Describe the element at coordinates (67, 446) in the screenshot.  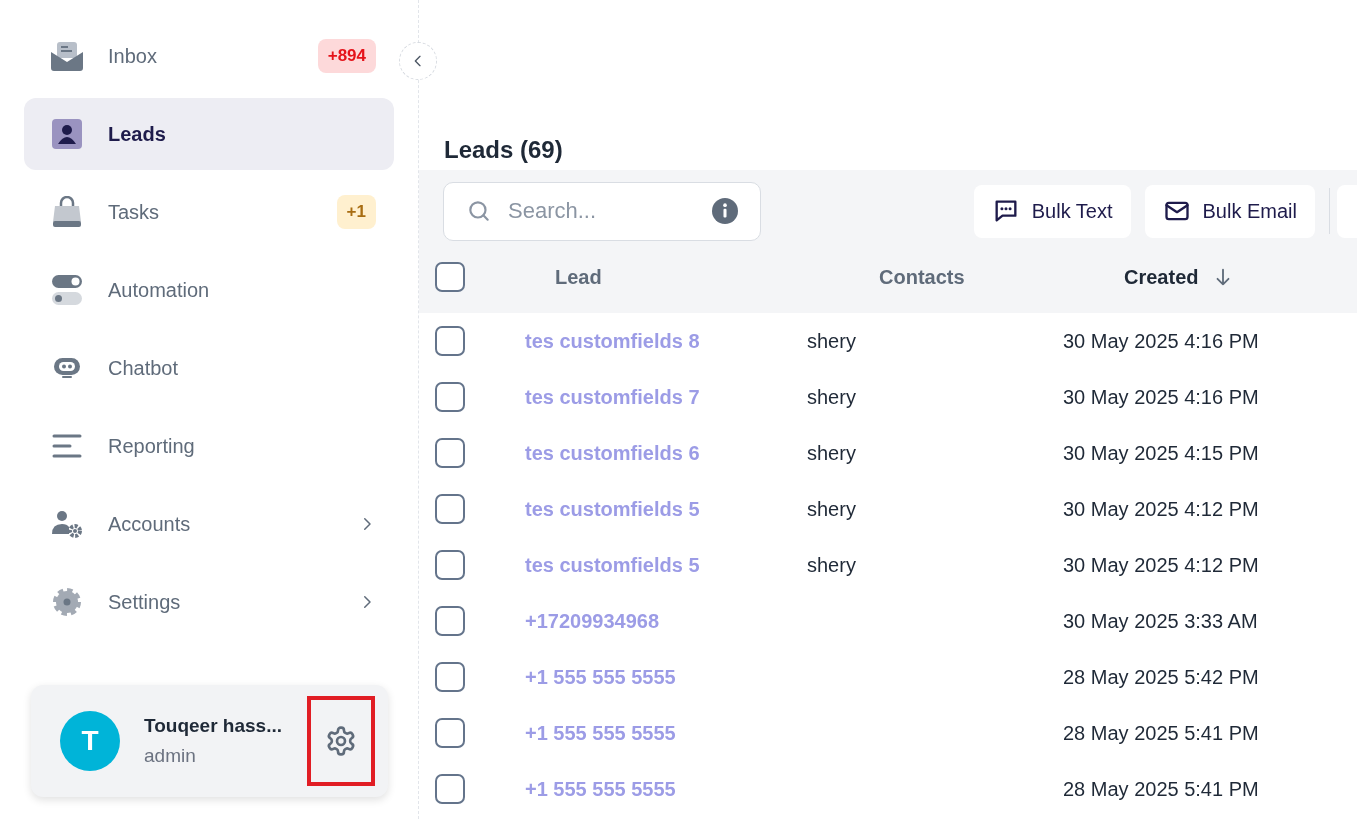
I see `lines-icon` at that location.